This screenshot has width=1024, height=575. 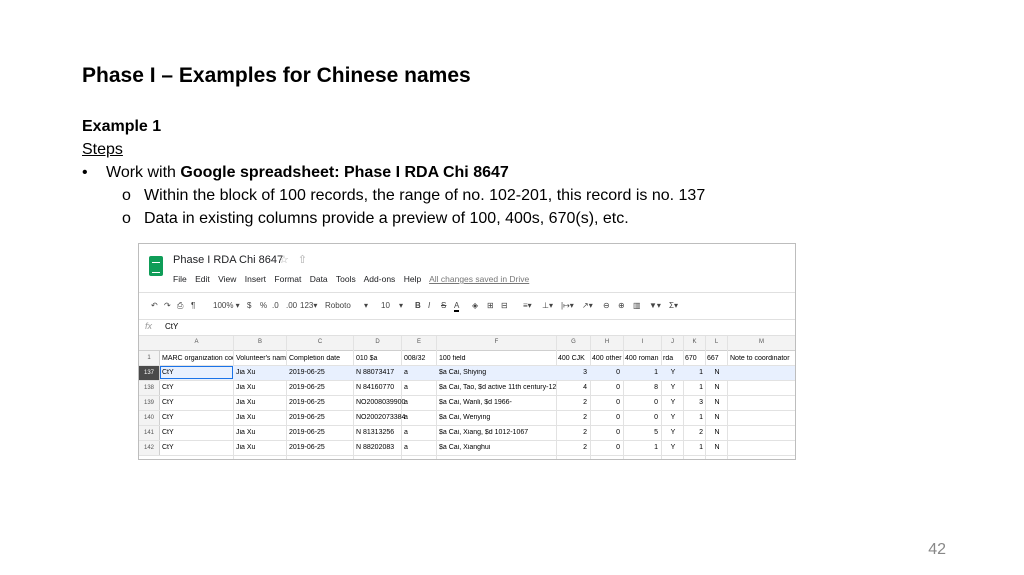 I want to click on table-cell: 8, so click(x=641, y=387).